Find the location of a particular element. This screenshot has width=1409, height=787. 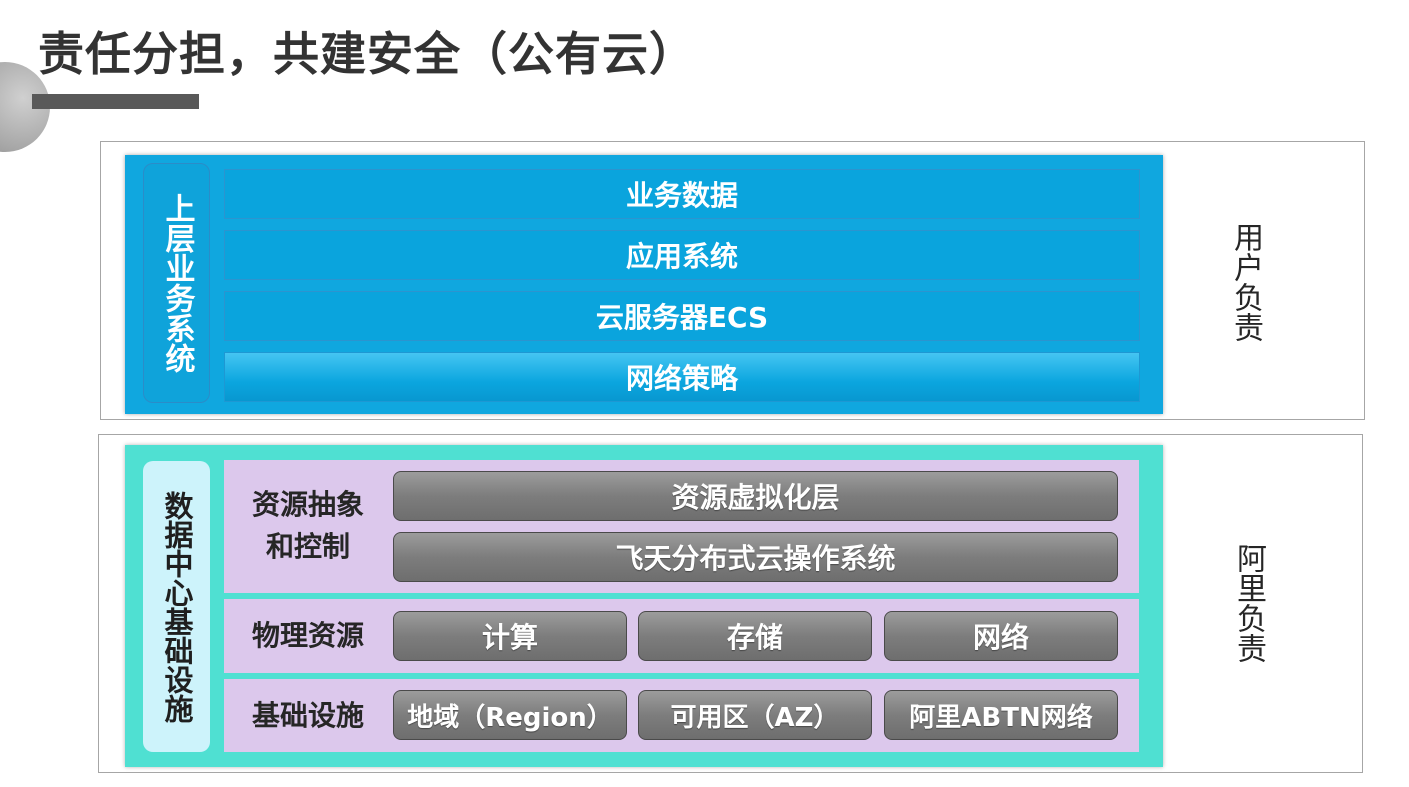

lower-sidebar: 数据中心基础设施 is located at coordinates (176, 606).